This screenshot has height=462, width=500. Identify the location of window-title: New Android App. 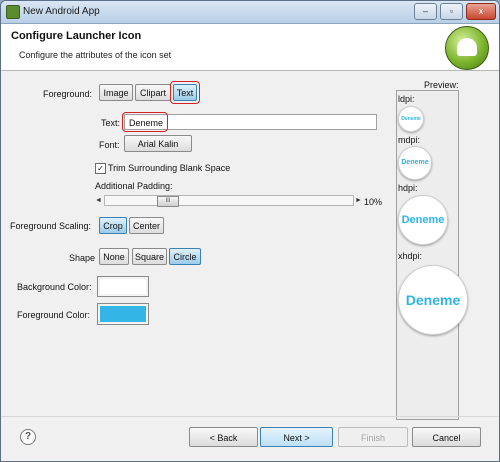
(61, 11).